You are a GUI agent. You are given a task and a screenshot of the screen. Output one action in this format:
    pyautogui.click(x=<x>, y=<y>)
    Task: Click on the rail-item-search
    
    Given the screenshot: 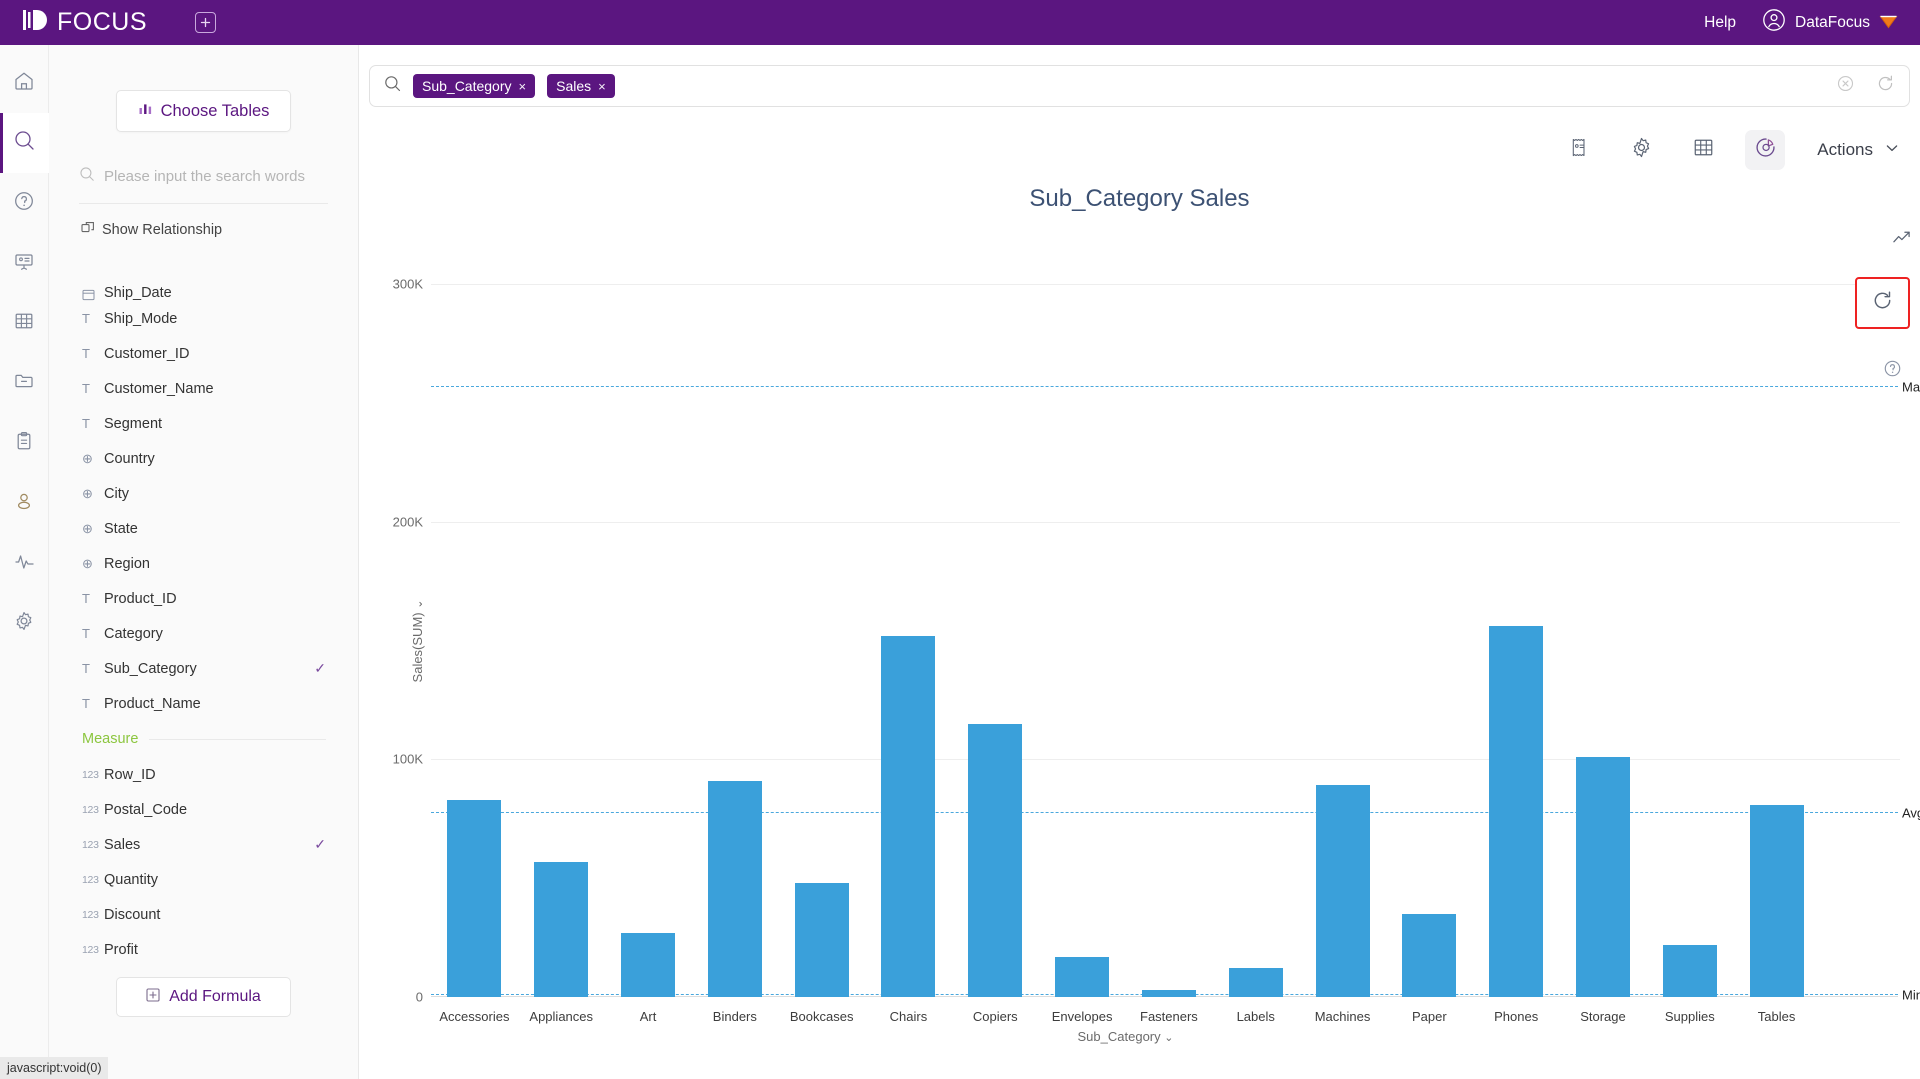 What is the action you would take?
    pyautogui.click(x=24, y=143)
    